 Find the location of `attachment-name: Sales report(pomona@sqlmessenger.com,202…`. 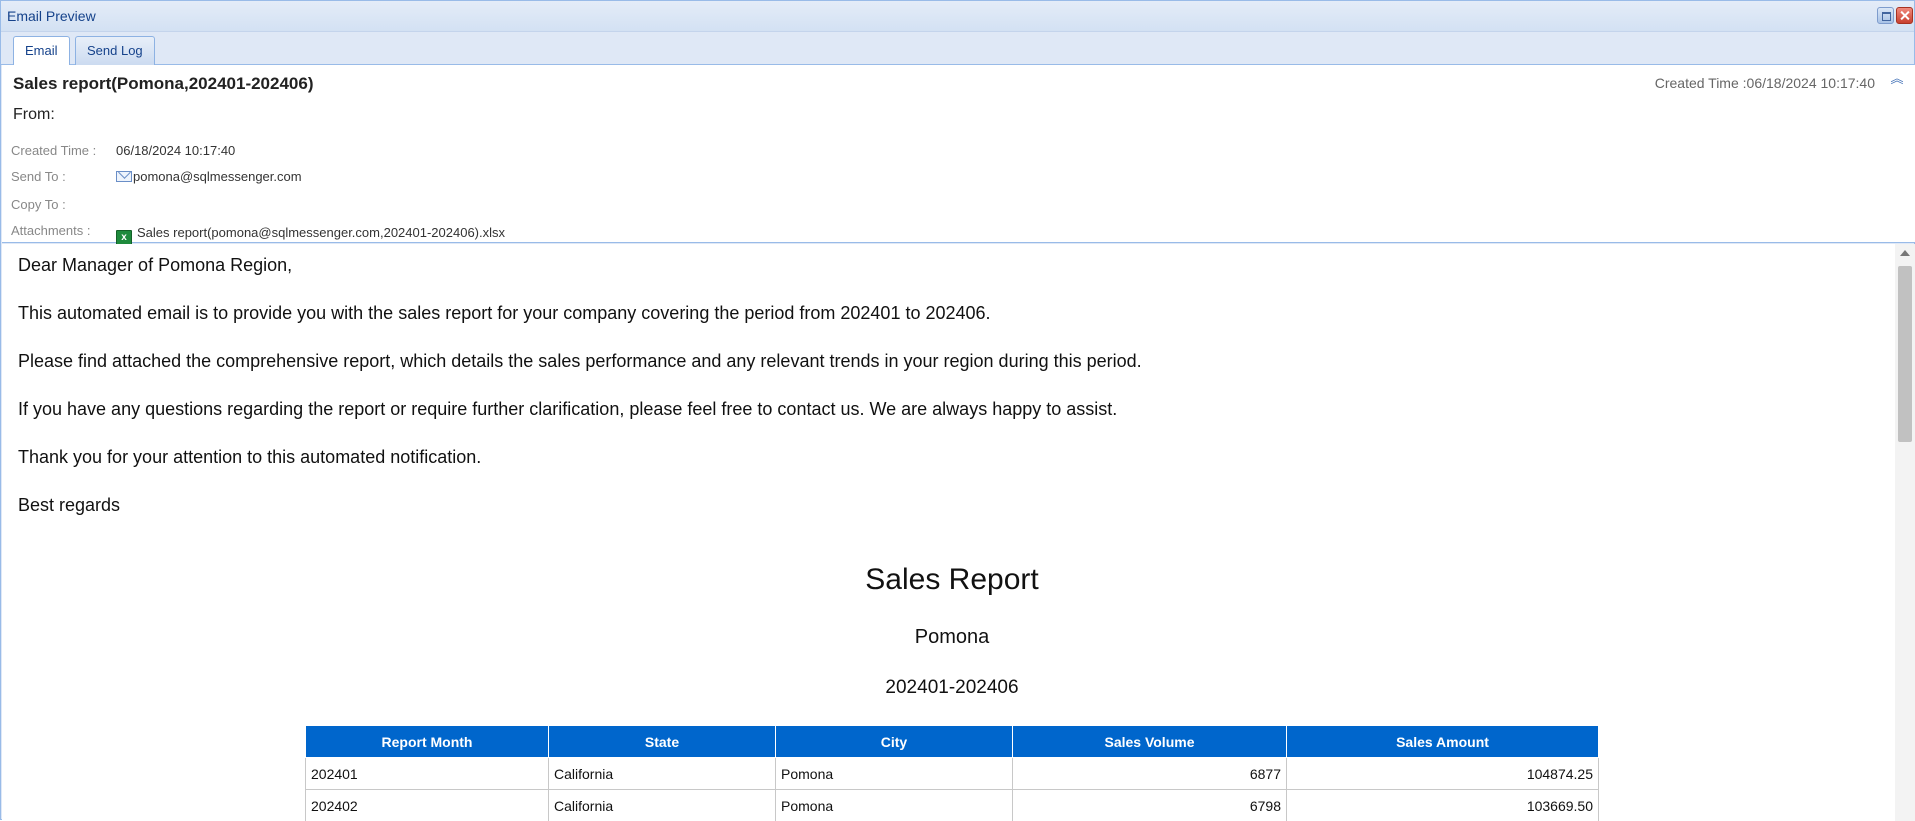

attachment-name: Sales report(pomona@sqlmessenger.com,202… is located at coordinates (321, 232).